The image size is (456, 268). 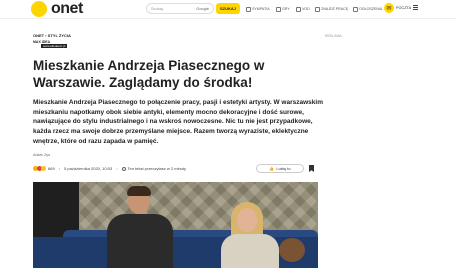 What do you see at coordinates (52, 35) in the screenshot?
I see `breadcrumb: ONET › STYL ŻYCIA` at bounding box center [52, 35].